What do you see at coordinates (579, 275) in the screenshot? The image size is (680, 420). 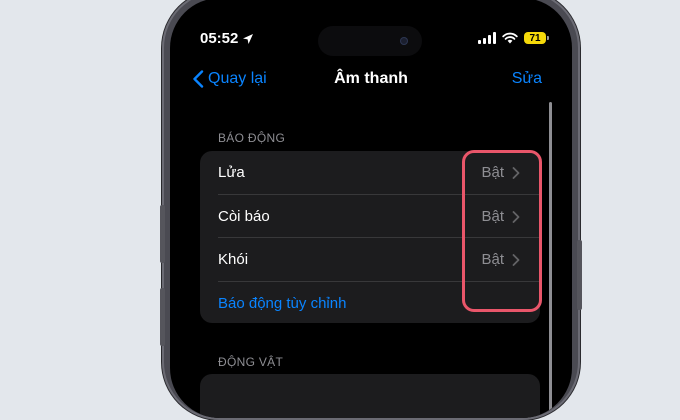 I see `side-button-right` at bounding box center [579, 275].